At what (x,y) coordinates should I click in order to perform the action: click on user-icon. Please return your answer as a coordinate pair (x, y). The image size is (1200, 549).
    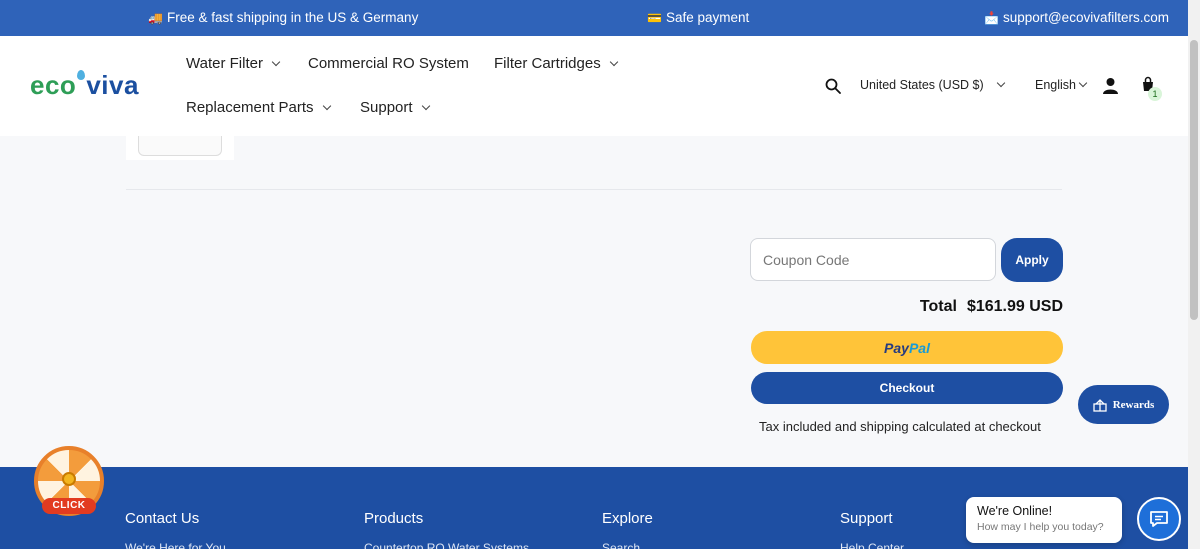
    Looking at the image, I should click on (1110, 85).